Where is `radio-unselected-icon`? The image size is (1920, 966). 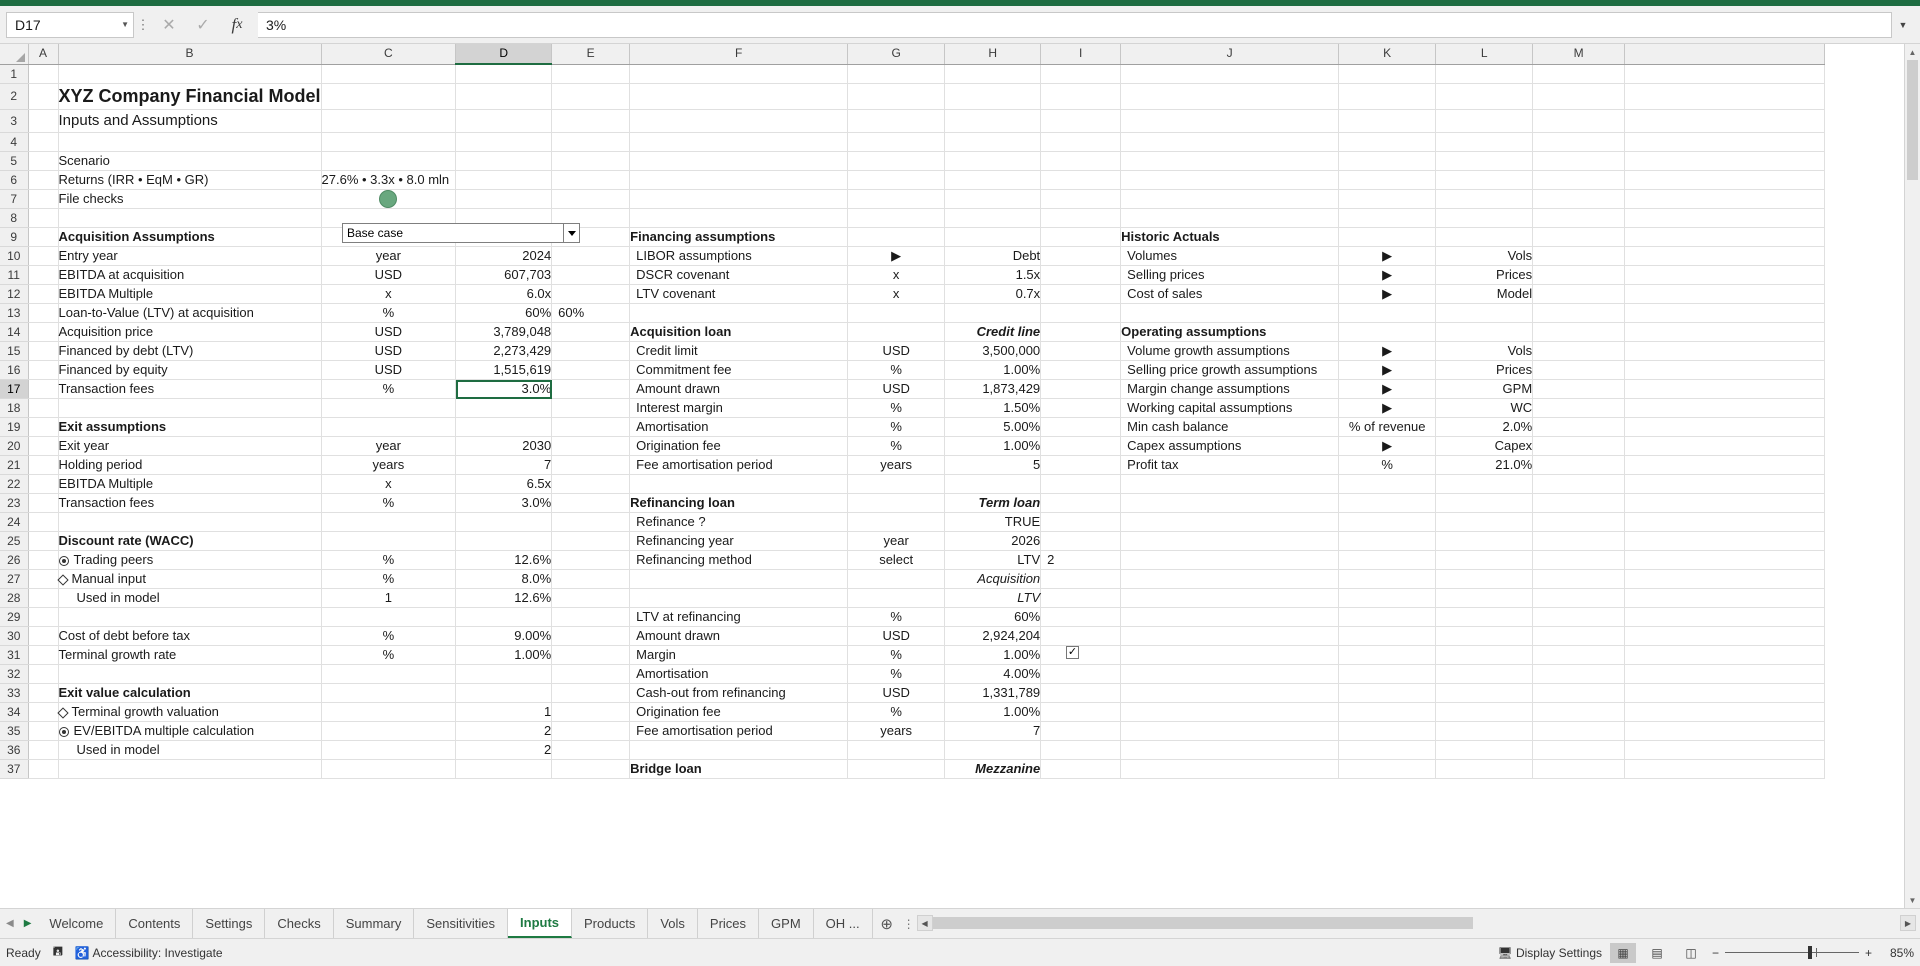
radio-unselected-icon is located at coordinates (62, 712).